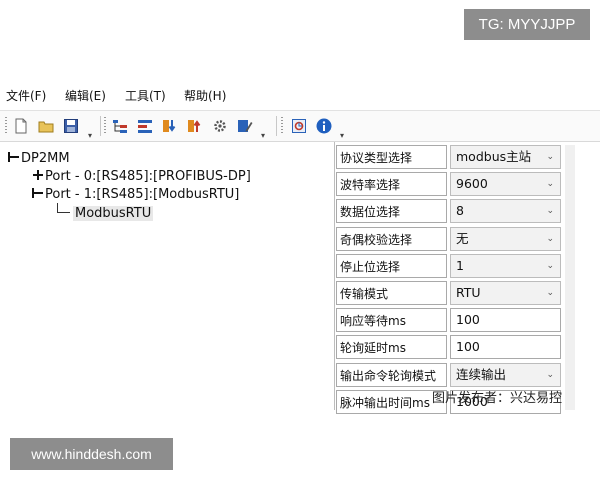 Image resolution: width=600 pixels, height=480 pixels. Describe the element at coordinates (148, 176) in the screenshot. I see `tree-node-label: Port - 0:[RS485]:[PROFIBUS-DP]` at that location.